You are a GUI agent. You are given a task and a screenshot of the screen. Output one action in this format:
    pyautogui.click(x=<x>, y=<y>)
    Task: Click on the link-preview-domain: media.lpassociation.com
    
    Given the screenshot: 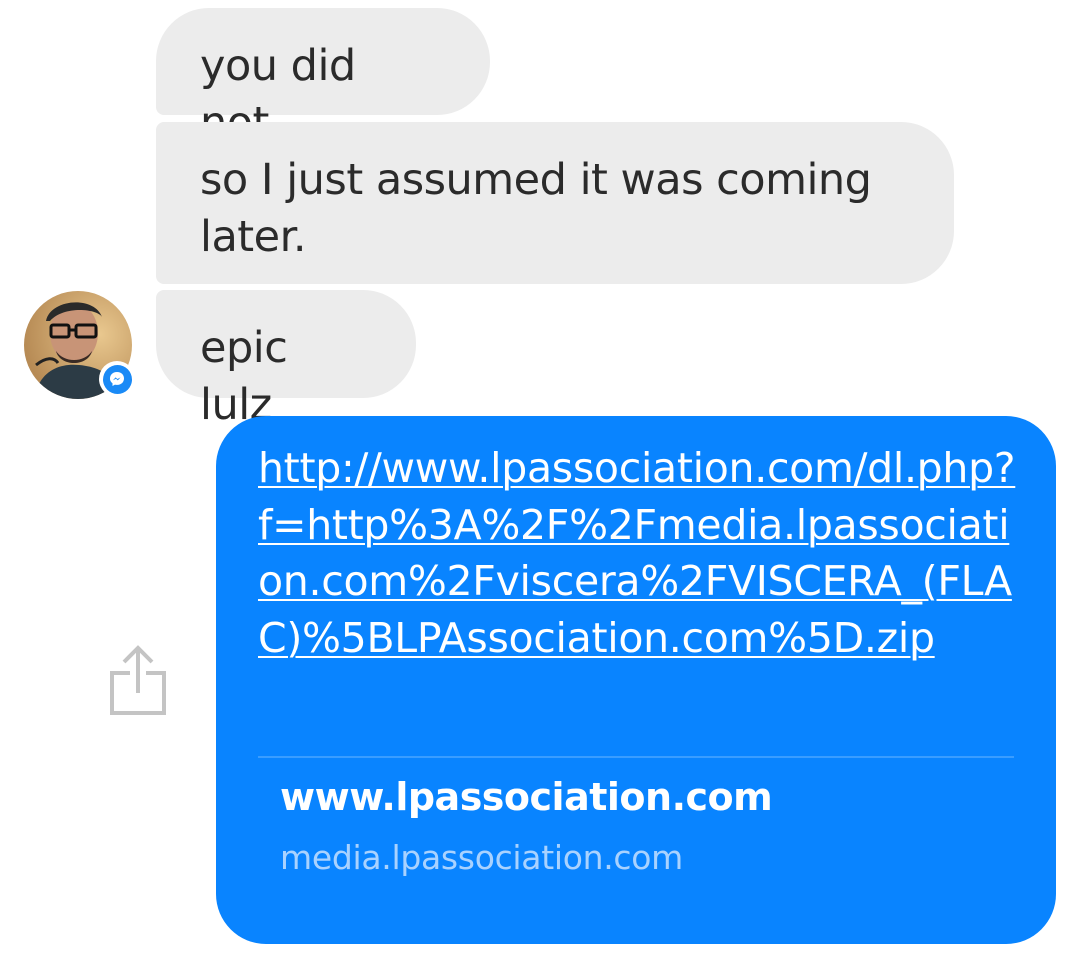 What is the action you would take?
    pyautogui.click(x=482, y=857)
    